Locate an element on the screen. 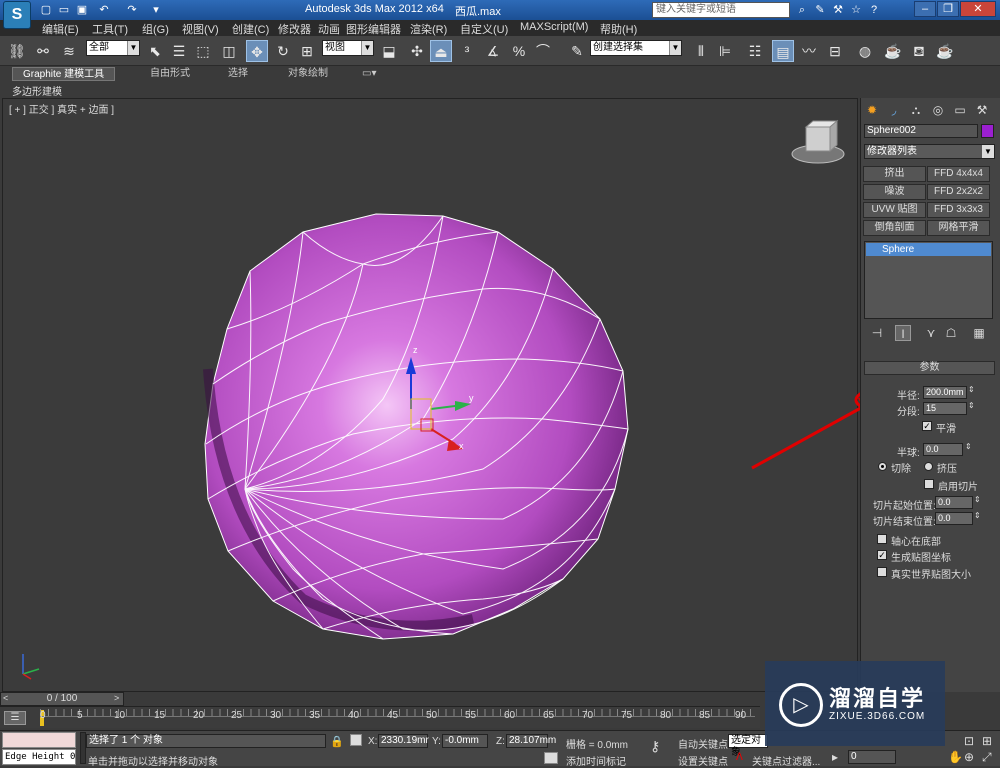  align-icon: ⊫ is located at coordinates (725, 51).